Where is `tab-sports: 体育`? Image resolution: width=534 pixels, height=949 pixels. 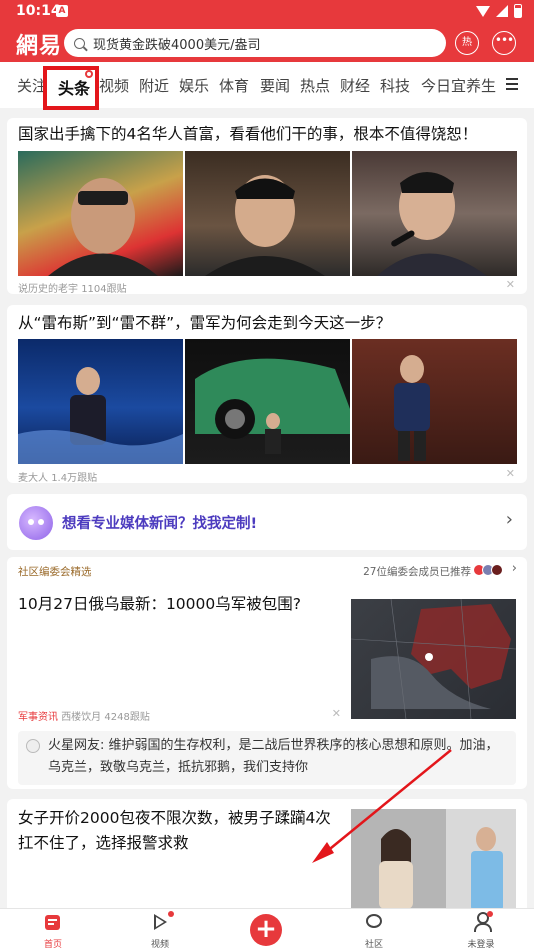
tab-sports: 体育 is located at coordinates (234, 85).